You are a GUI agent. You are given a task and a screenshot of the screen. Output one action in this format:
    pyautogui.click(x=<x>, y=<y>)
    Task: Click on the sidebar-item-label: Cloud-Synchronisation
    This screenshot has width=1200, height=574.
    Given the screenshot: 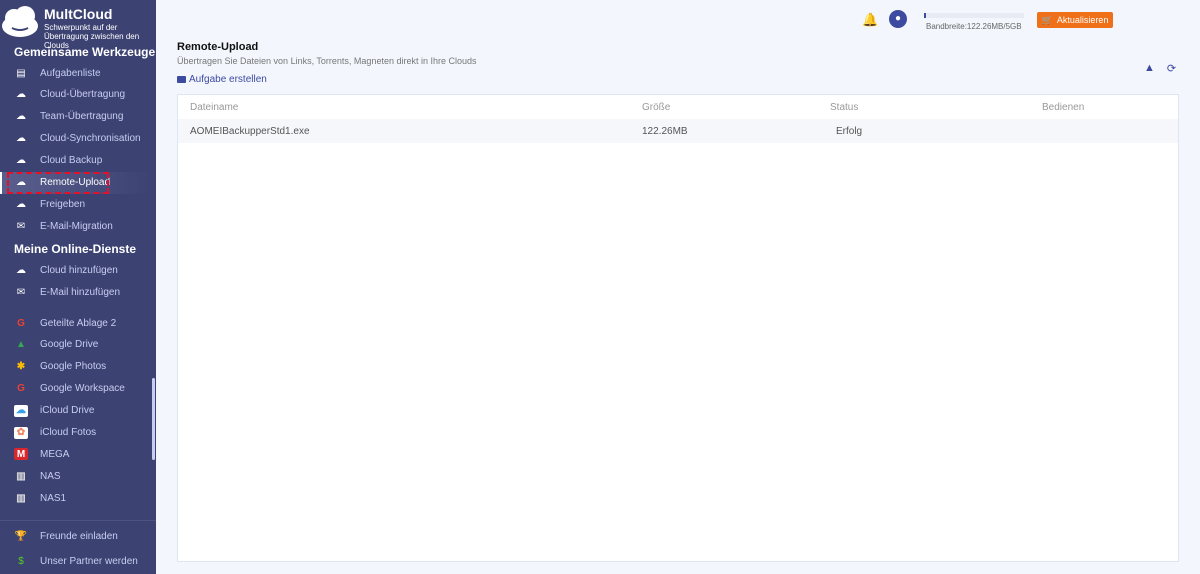 What is the action you would take?
    pyautogui.click(x=90, y=139)
    